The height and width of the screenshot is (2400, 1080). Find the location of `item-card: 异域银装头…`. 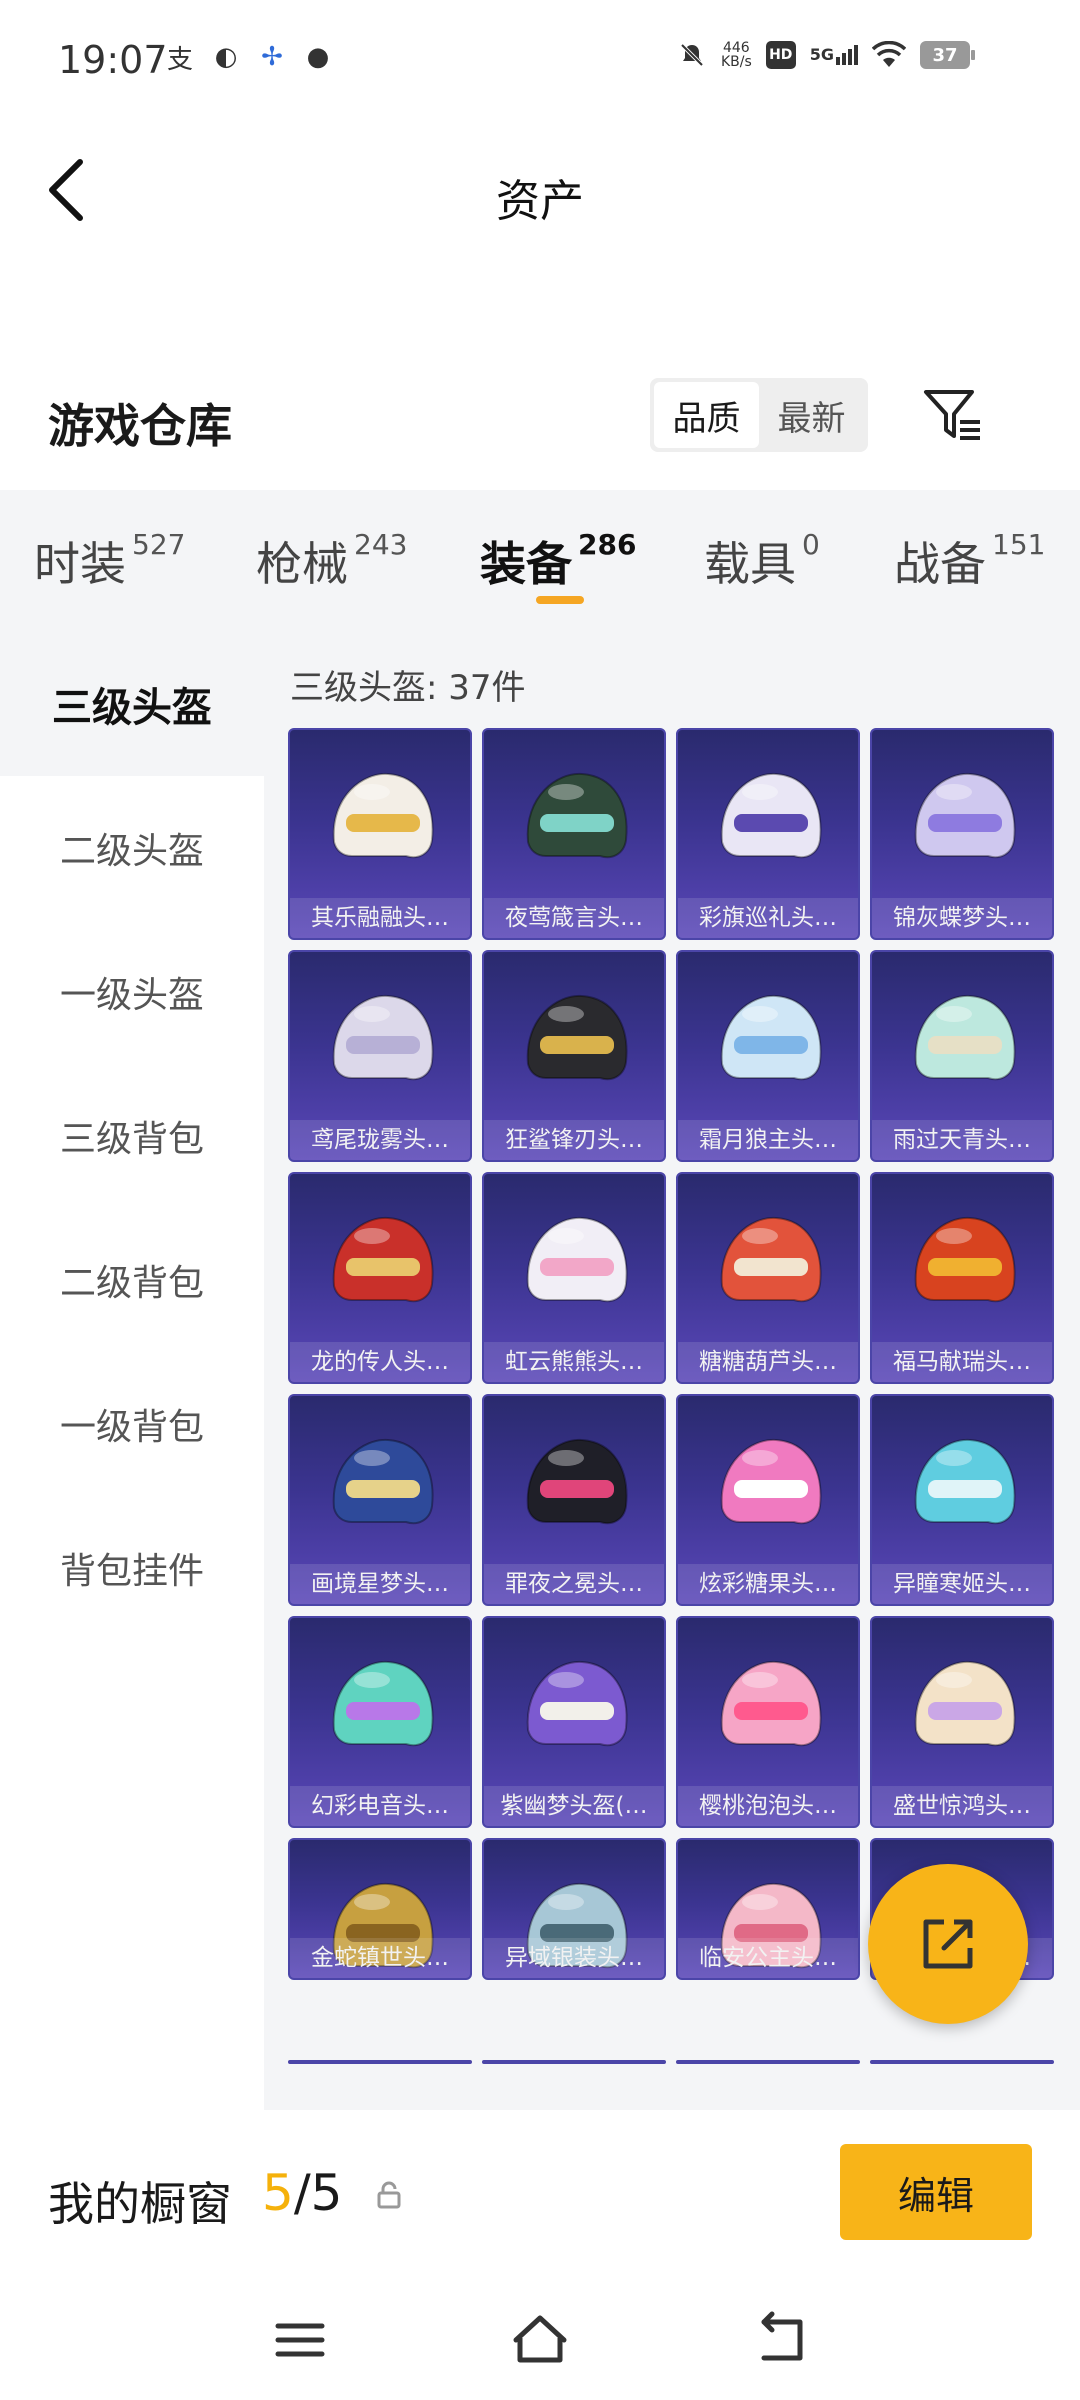

item-card: 异域银装头… is located at coordinates (574, 1909).